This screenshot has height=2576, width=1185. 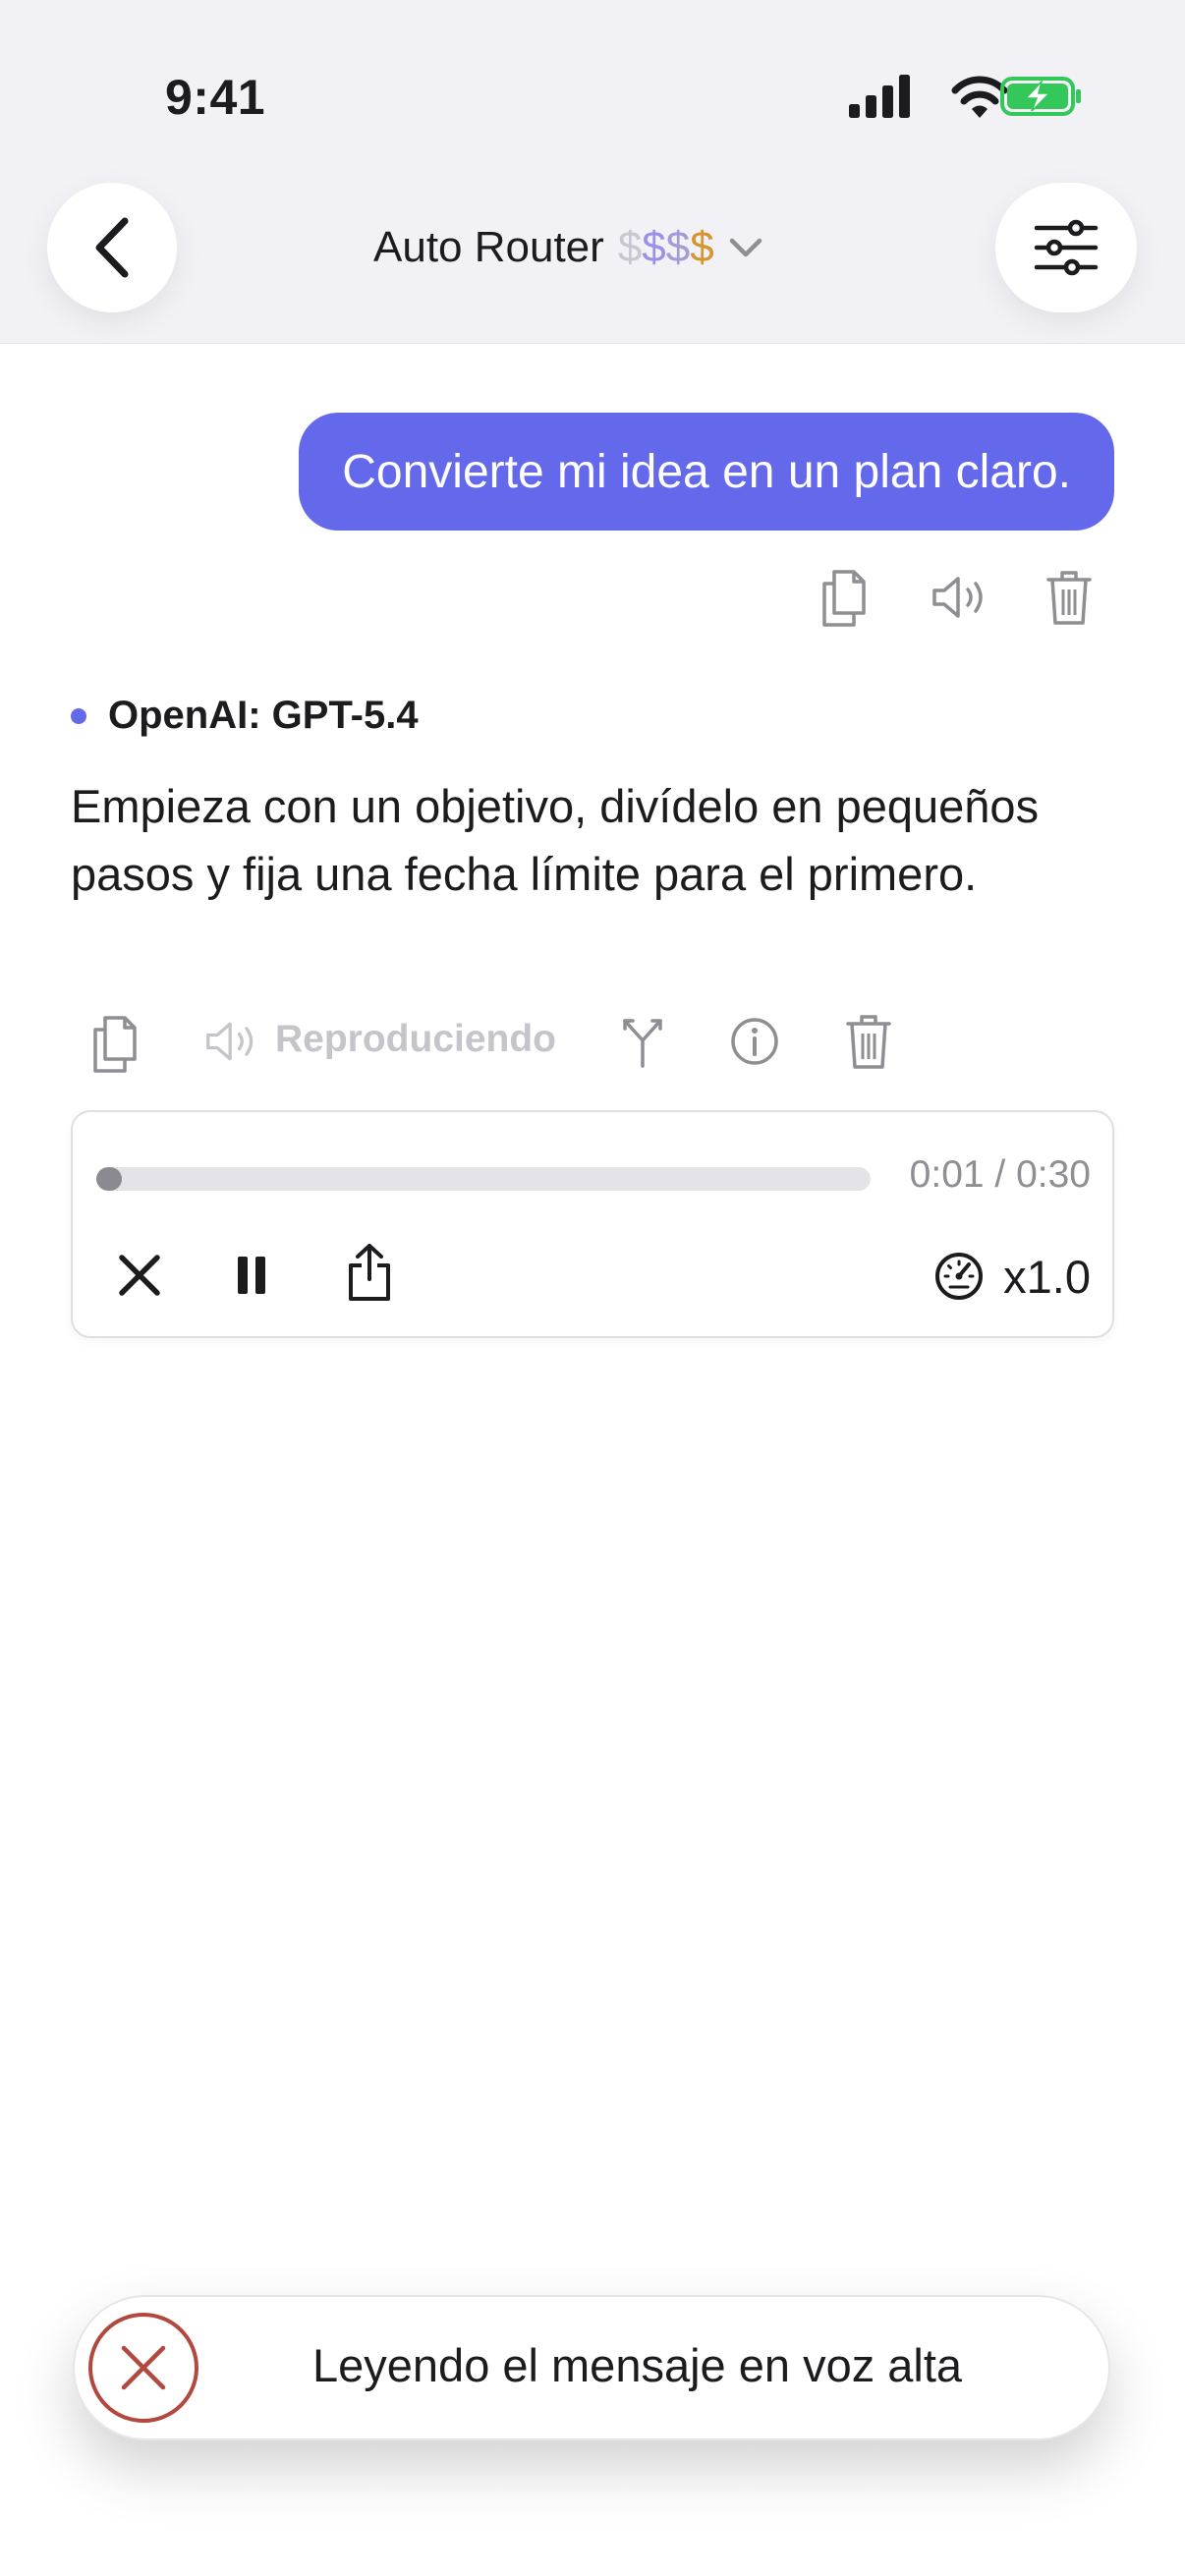 I want to click on model-selector: Auto Router $ $ $ $, so click(x=568, y=247).